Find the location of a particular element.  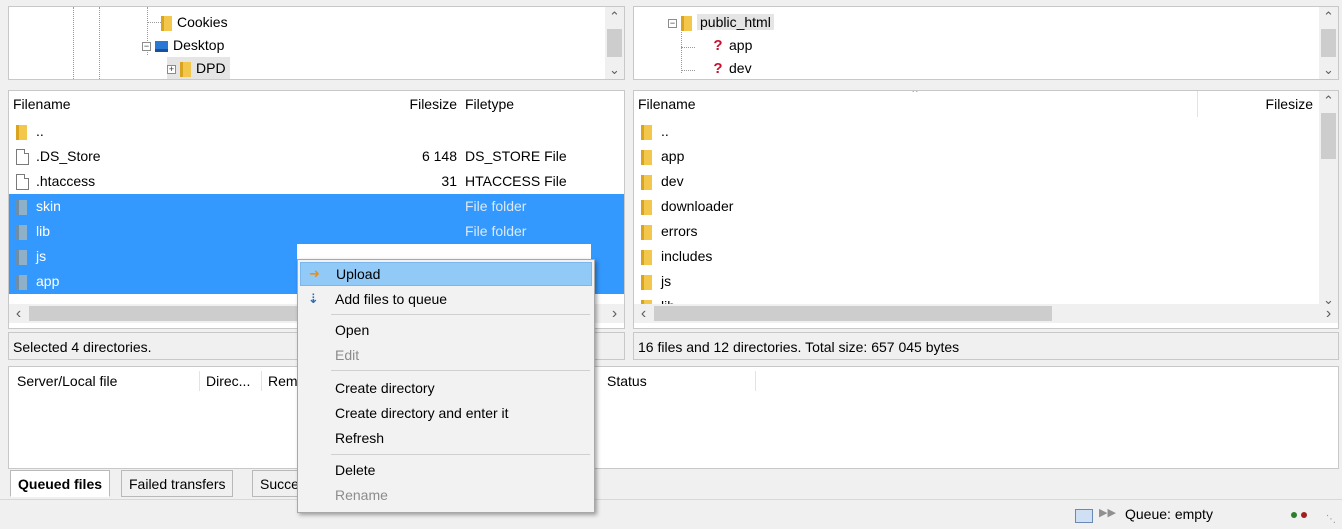

file-name: .DS_Store is located at coordinates (68, 156).